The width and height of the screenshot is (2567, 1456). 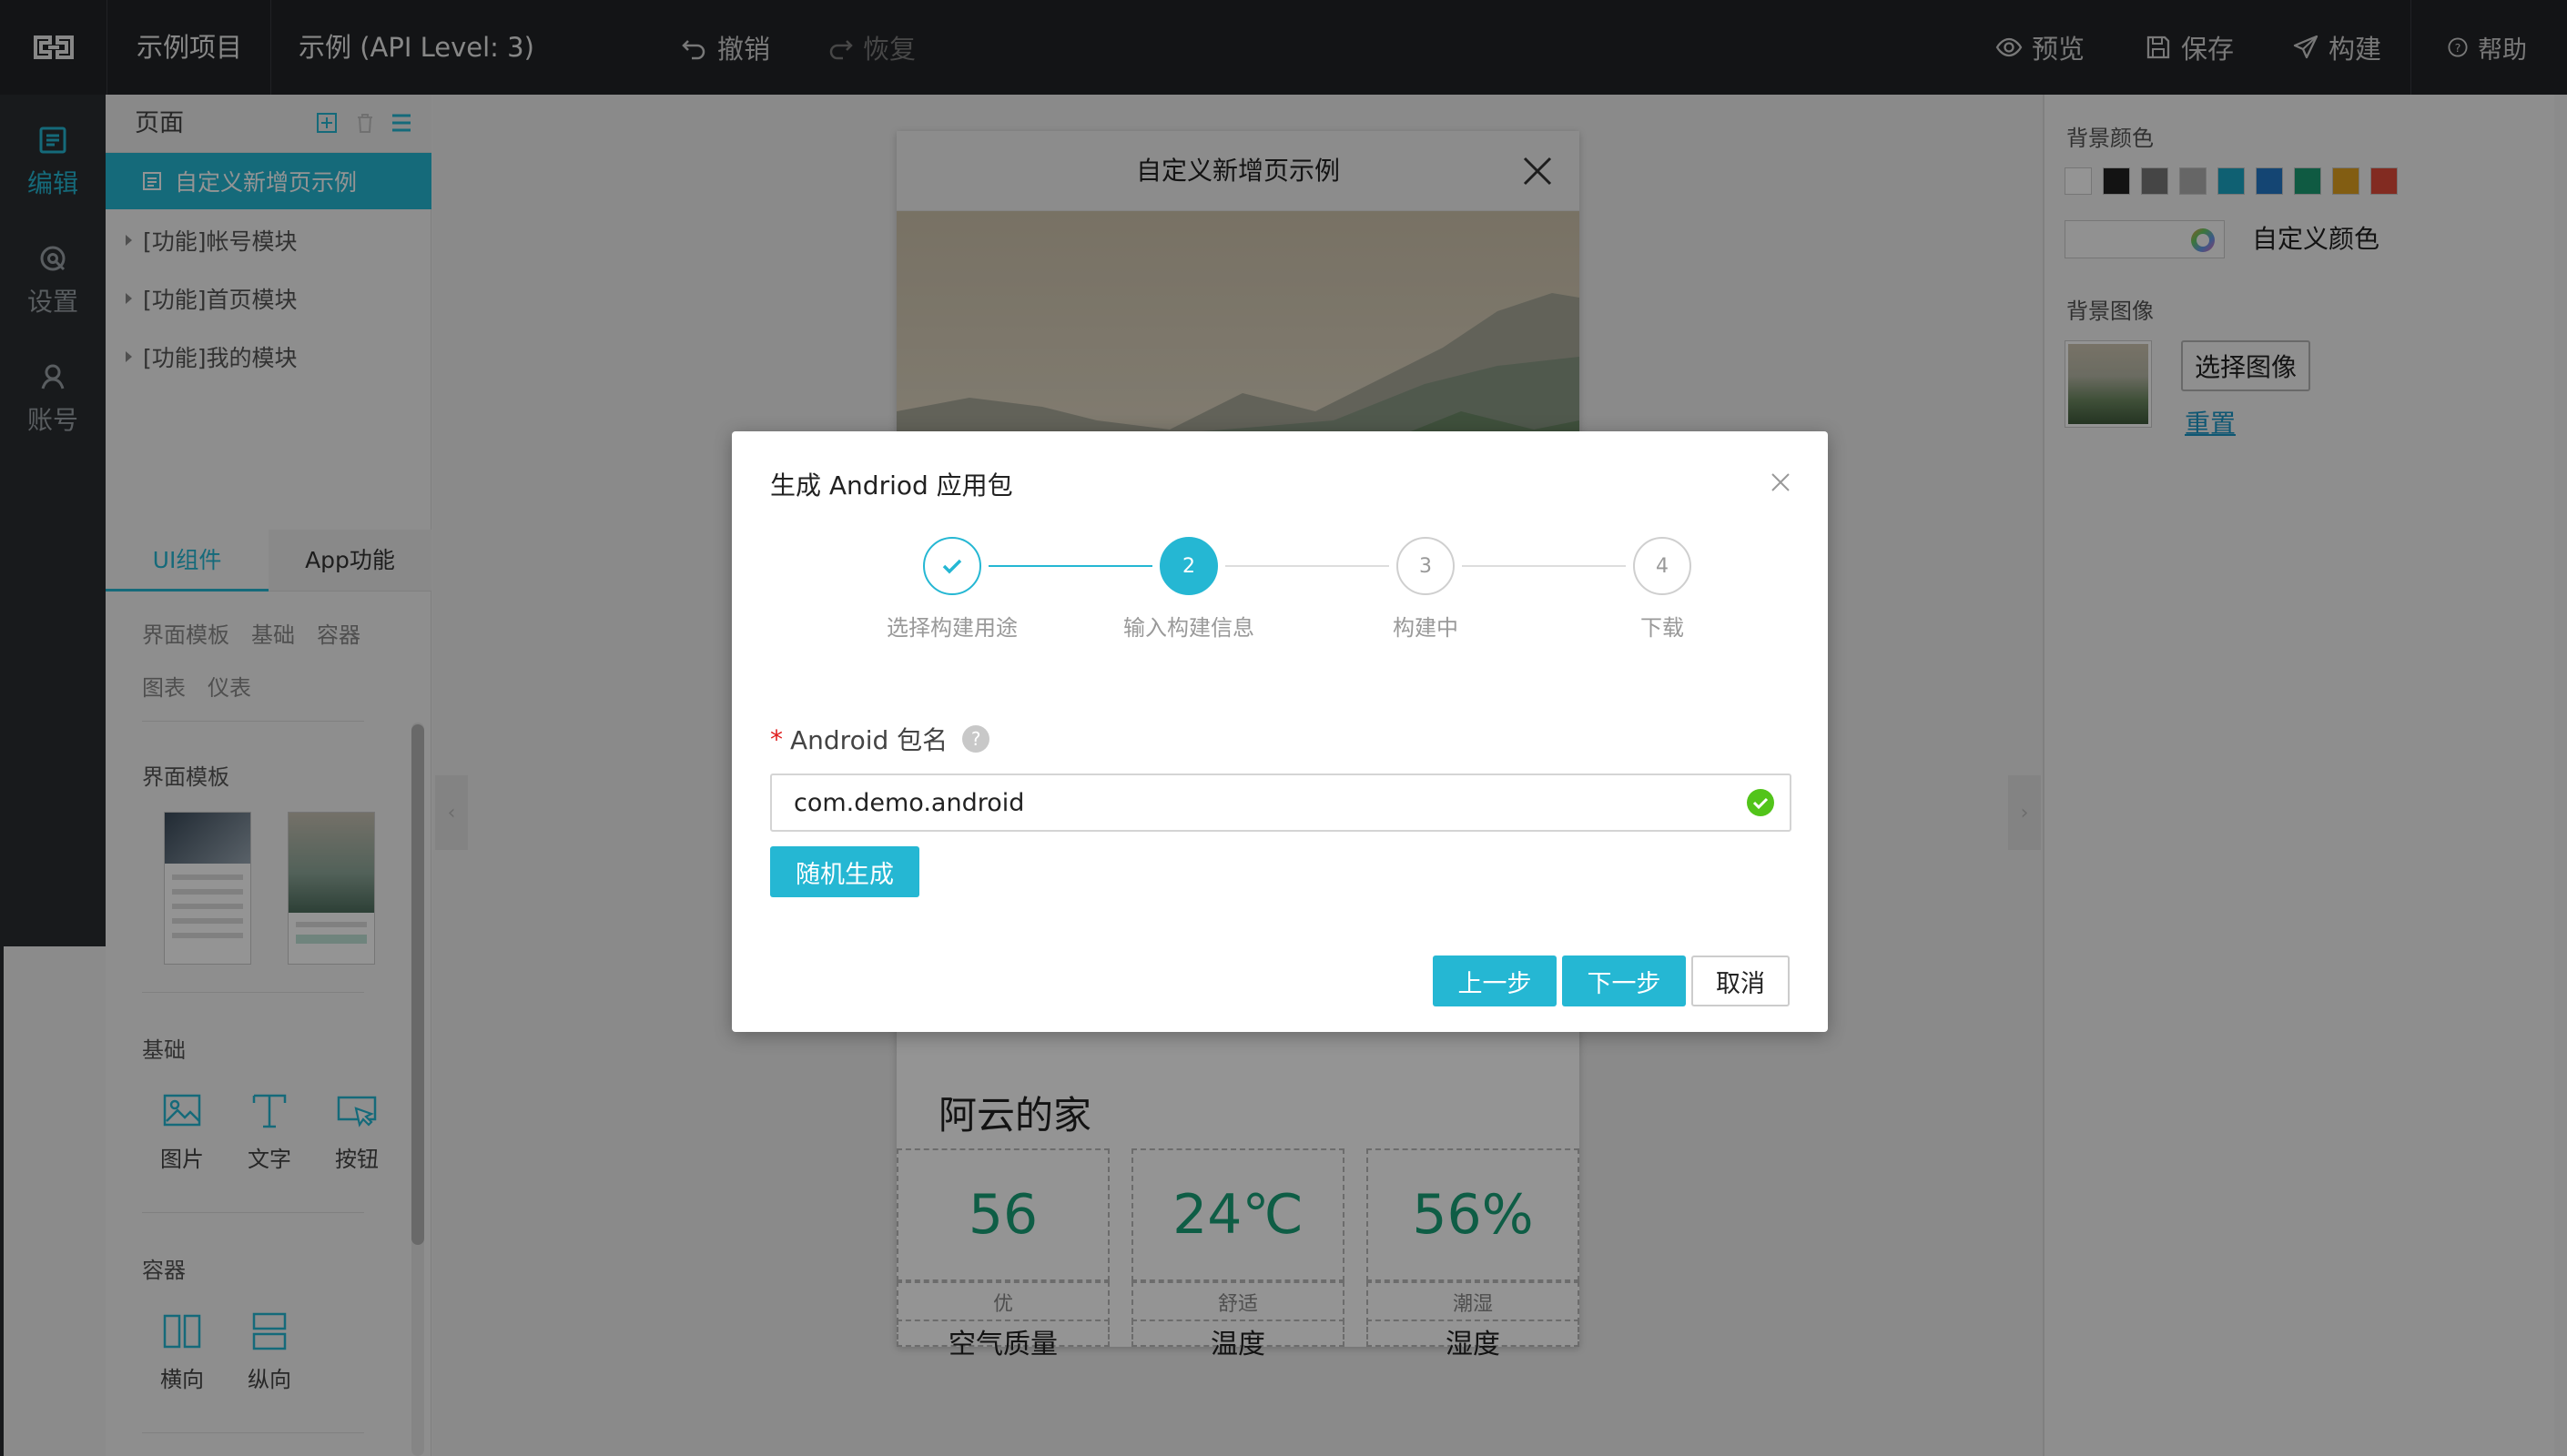 What do you see at coordinates (844, 872) in the screenshot?
I see `random-generate-button: 随机生成` at bounding box center [844, 872].